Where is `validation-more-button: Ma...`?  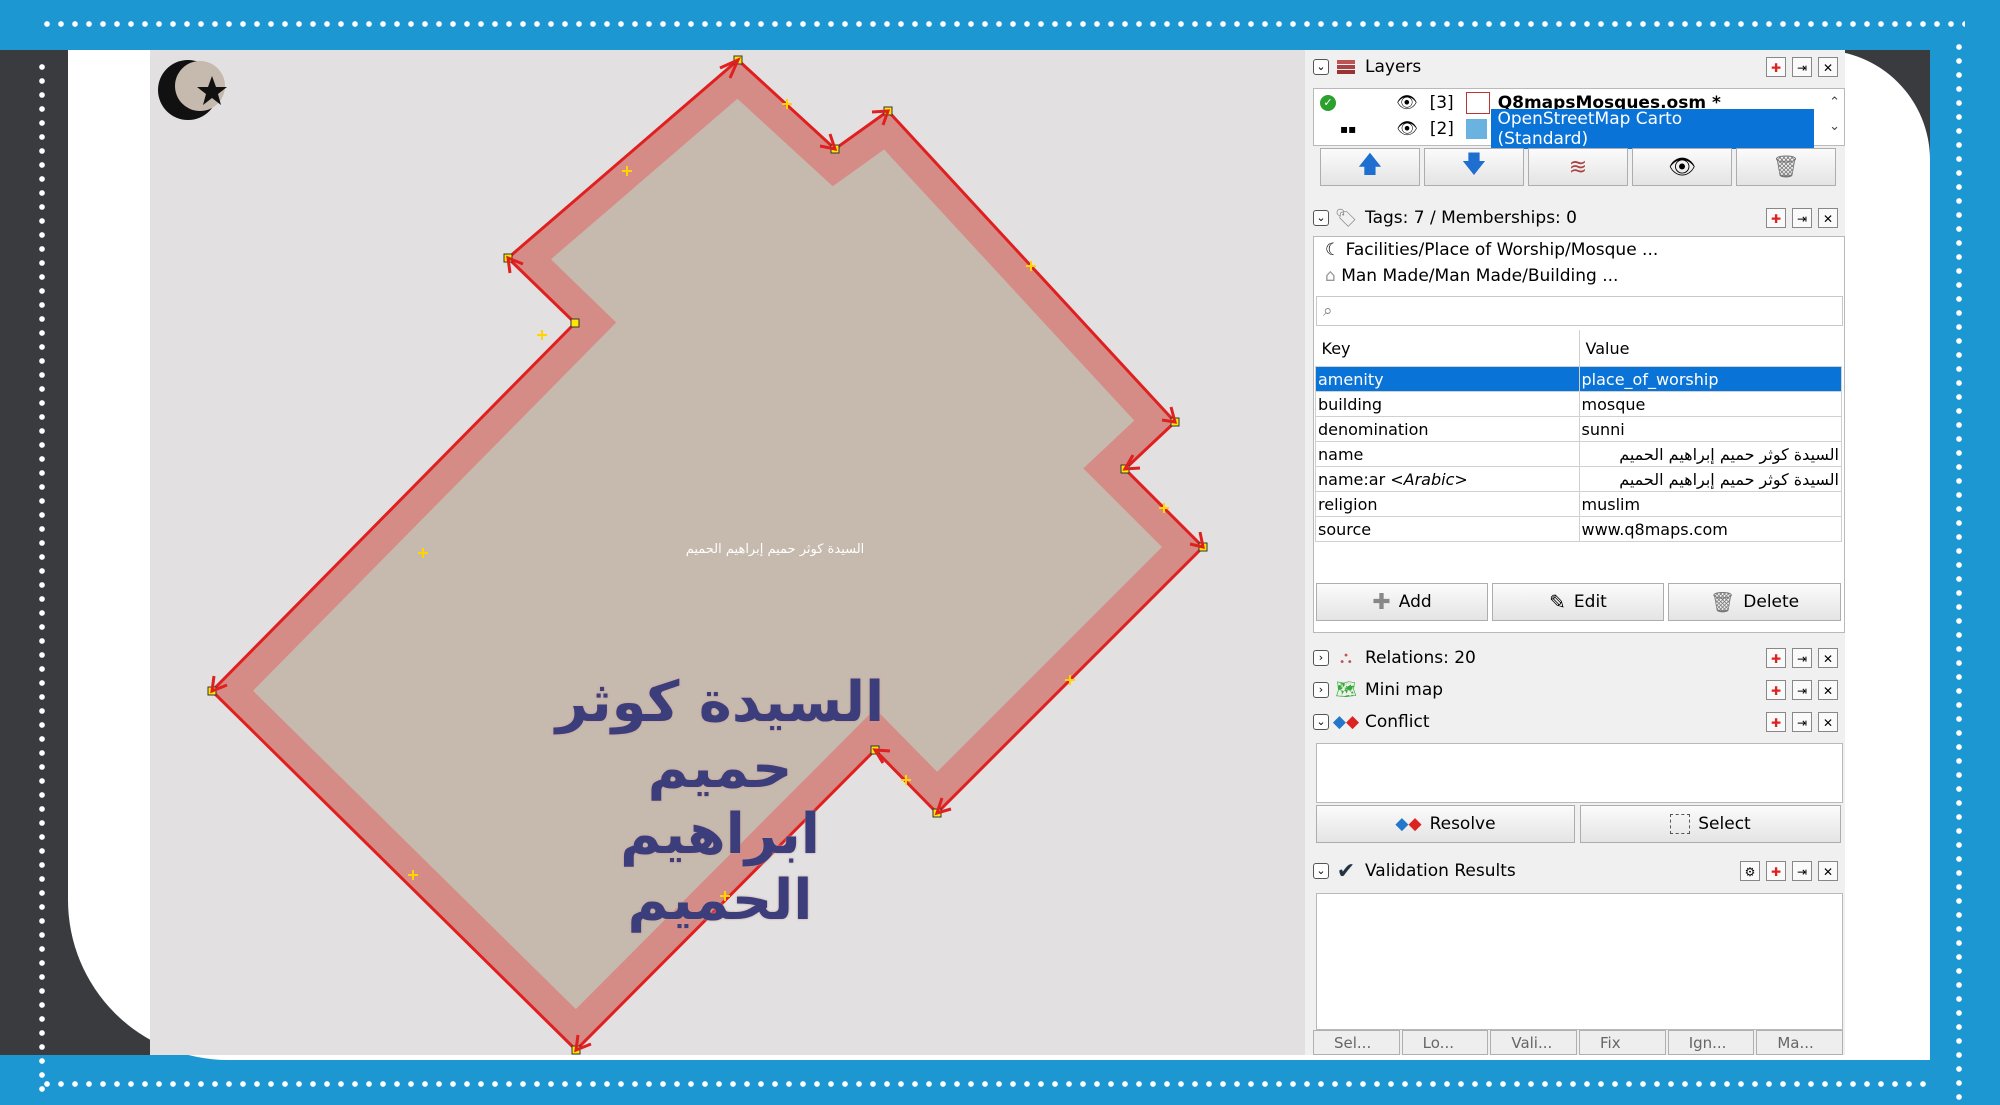
validation-more-button: Ma... is located at coordinates (1800, 1042).